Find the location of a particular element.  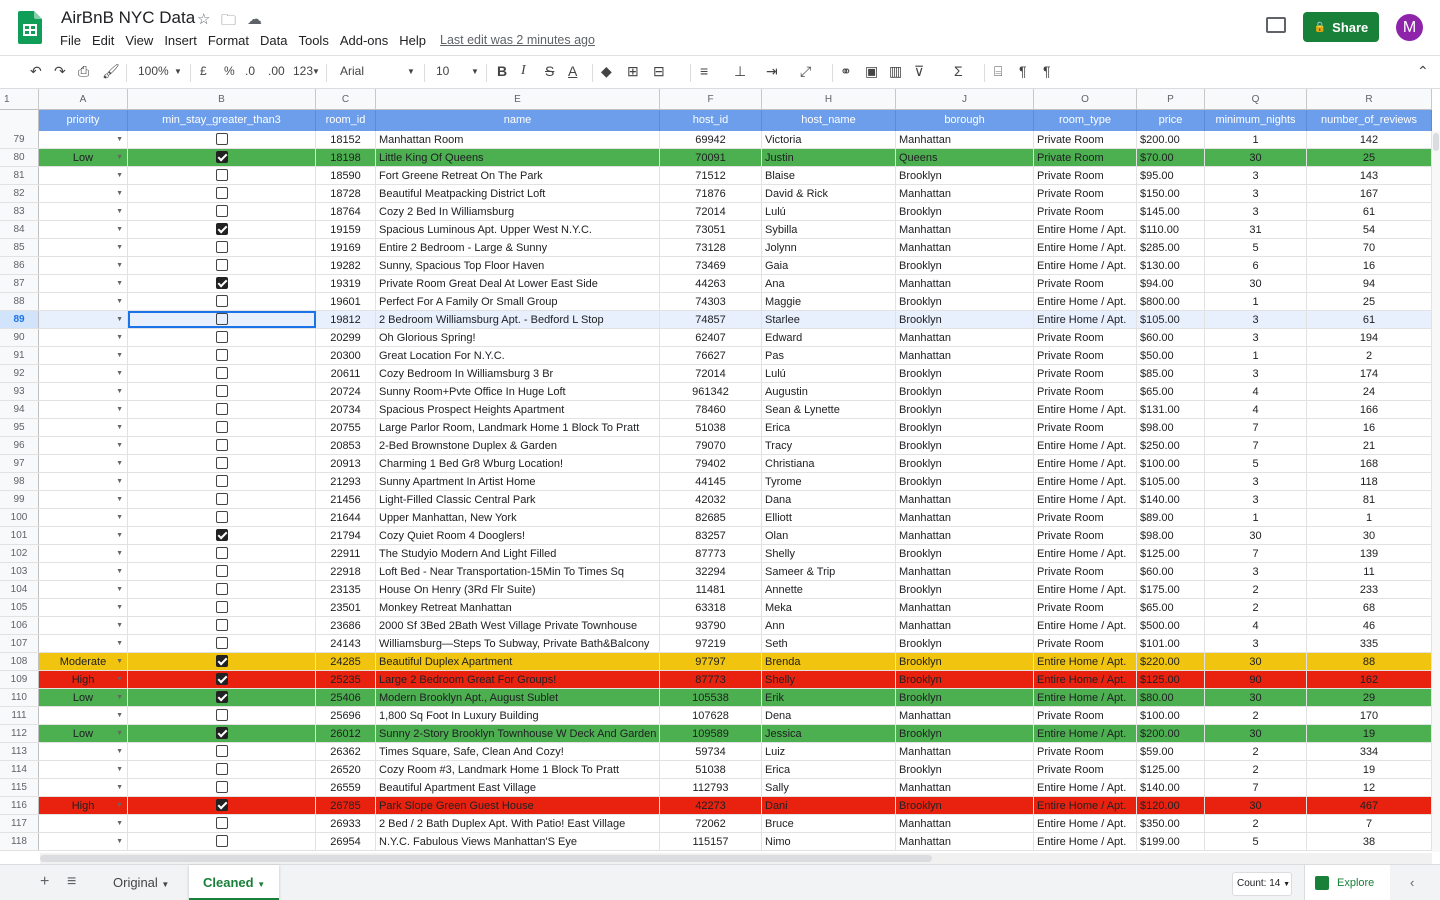

cell-number-of-reviews: 81 is located at coordinates (1369, 499).